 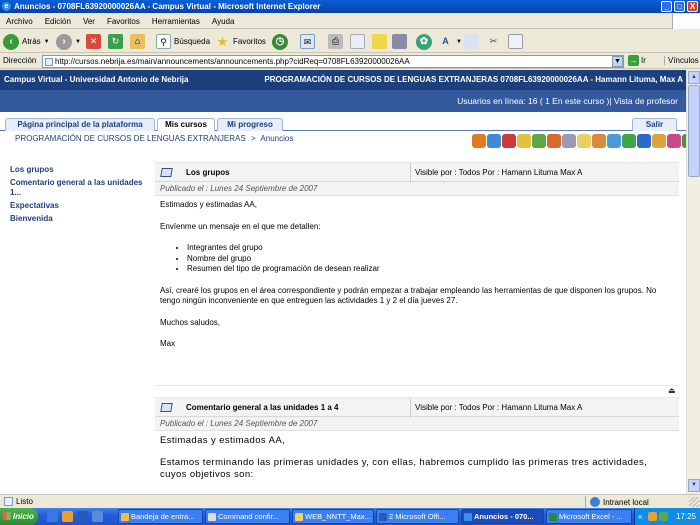 I want to click on tray-expand-icon: «, so click(x=640, y=516).